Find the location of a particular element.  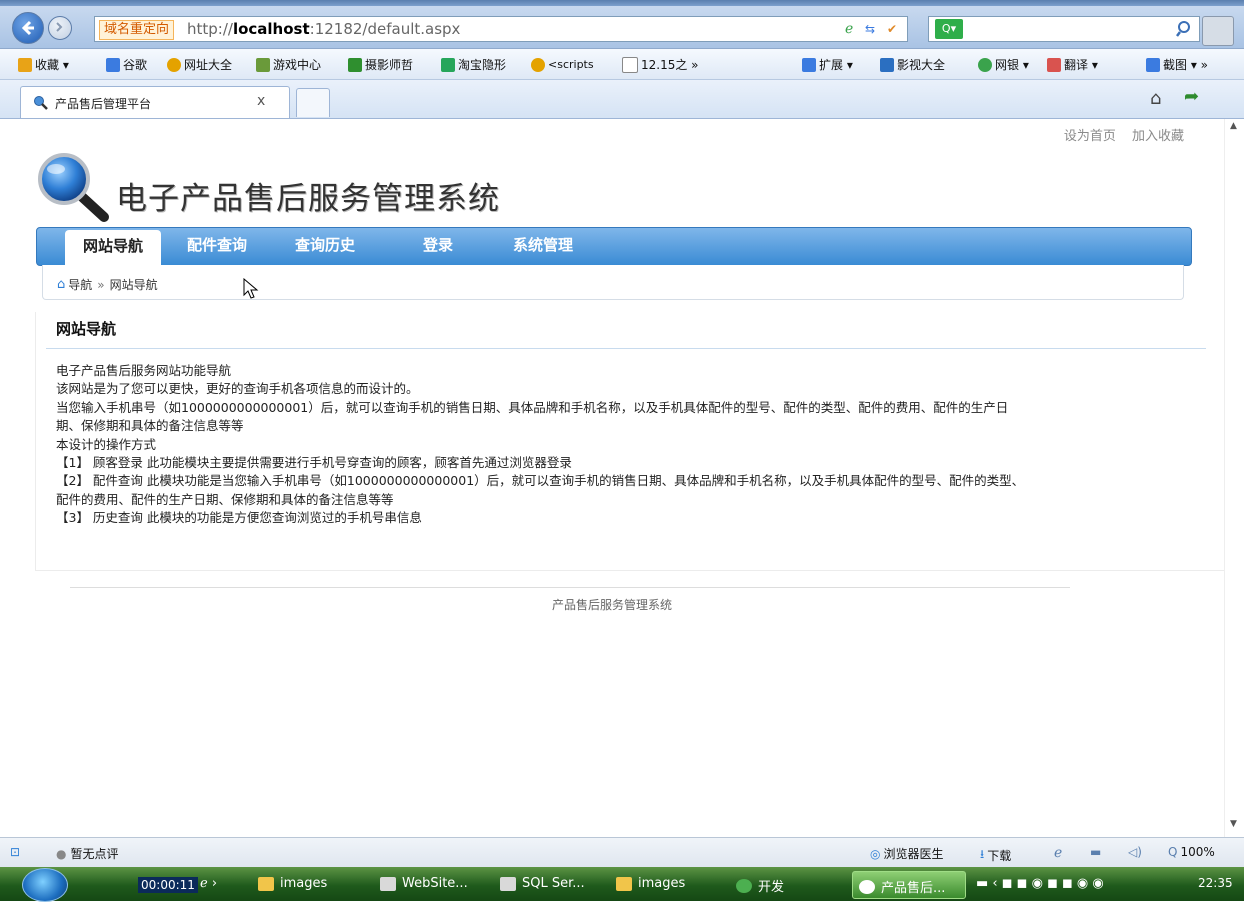

main-nav: 网站导航 配件查询 查询历史 登录 系统管理 is located at coordinates (614, 246).